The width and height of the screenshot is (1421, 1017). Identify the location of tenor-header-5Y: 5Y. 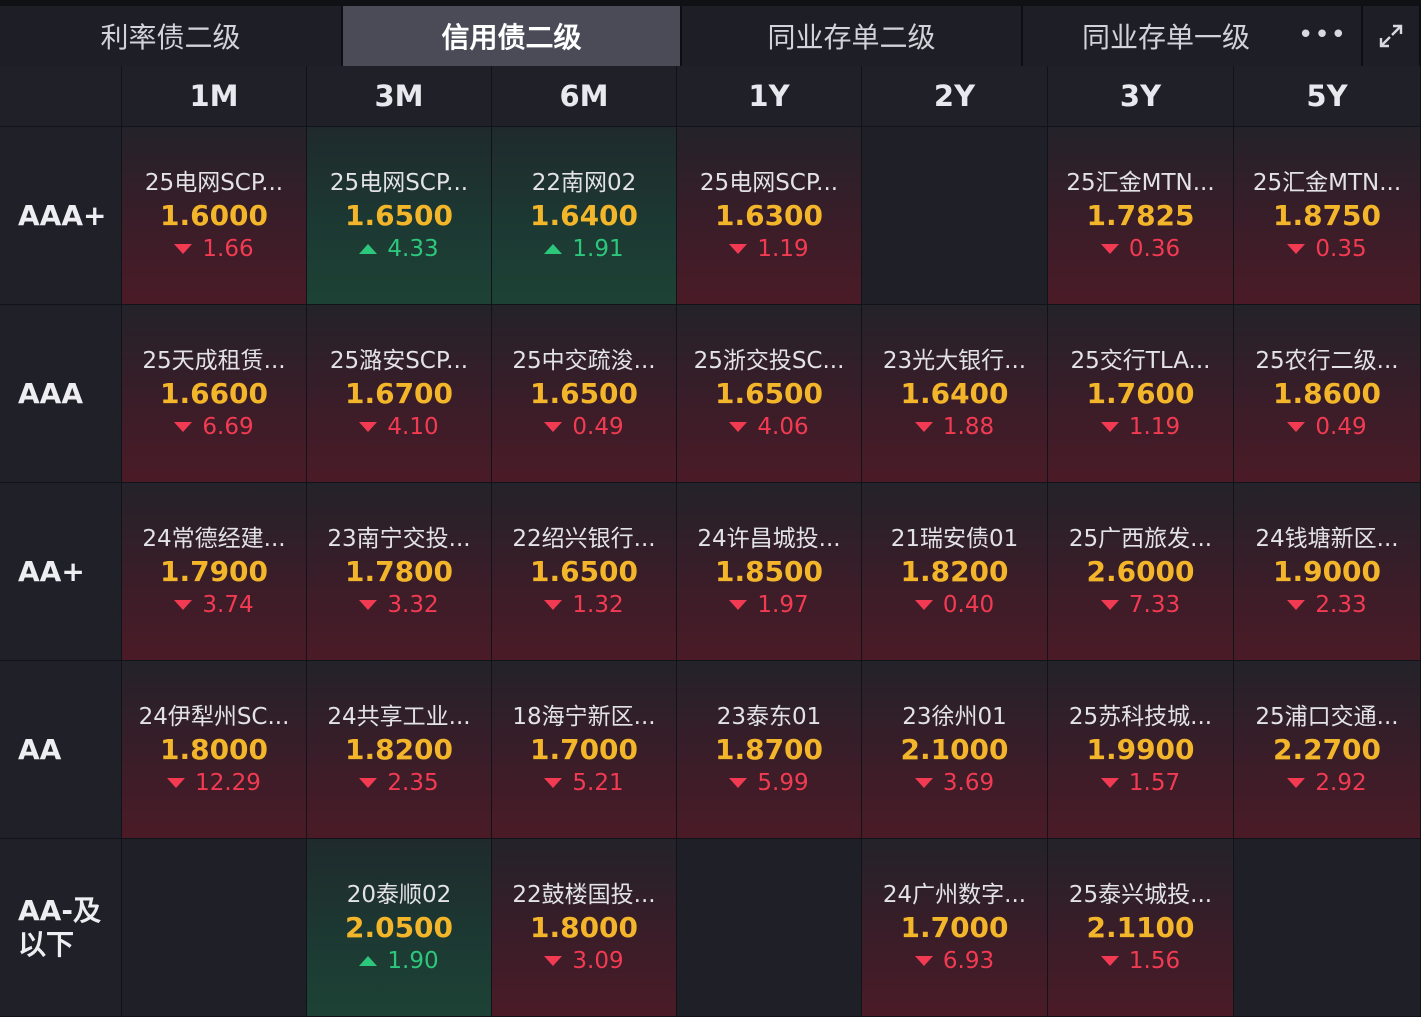
(1327, 96).